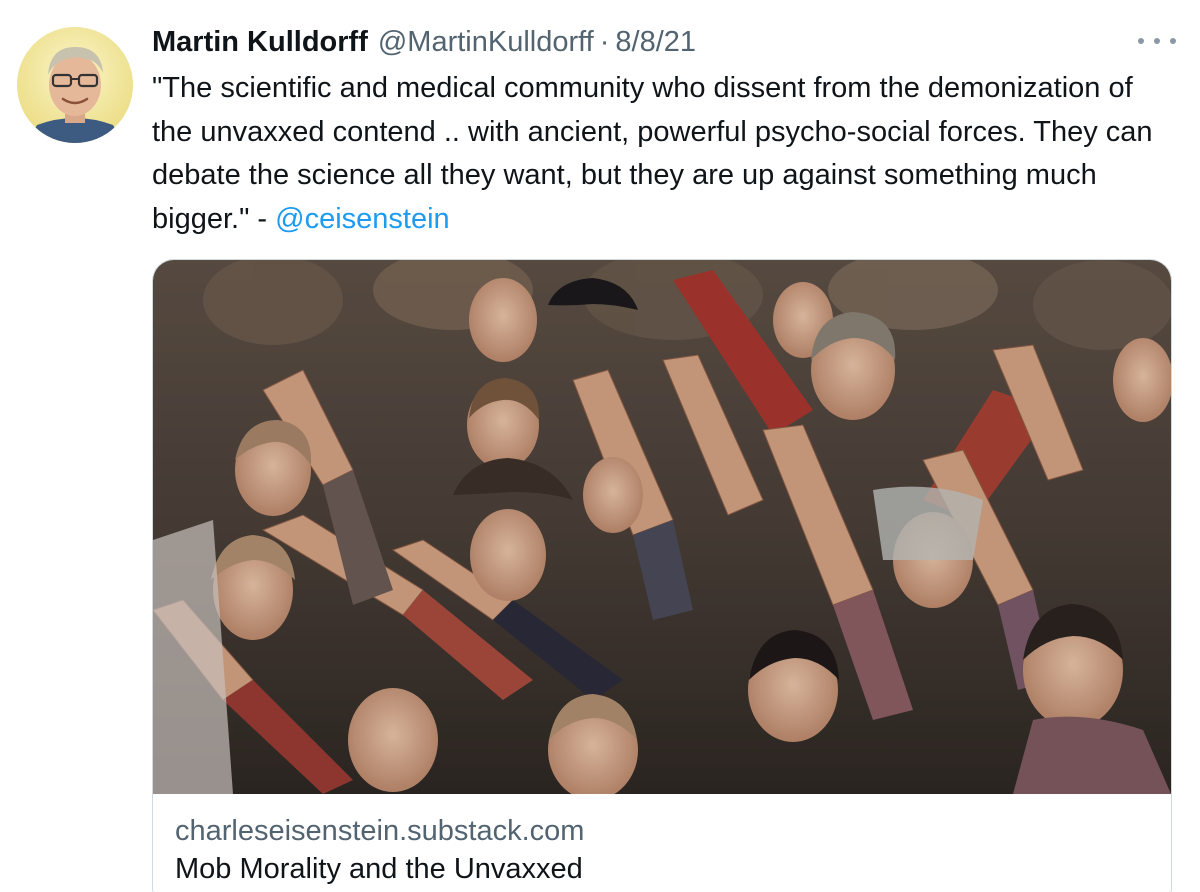 This screenshot has width=1200, height=892. What do you see at coordinates (380, 831) in the screenshot?
I see `card-domain: charleseisenstein.substack.com` at bounding box center [380, 831].